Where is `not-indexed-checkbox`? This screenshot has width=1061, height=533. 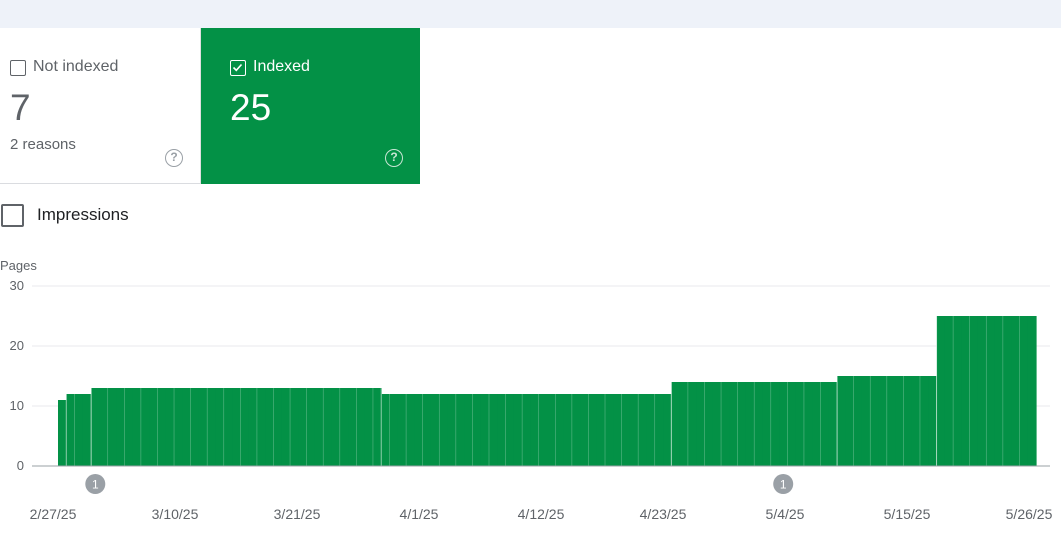 not-indexed-checkbox is located at coordinates (18, 68).